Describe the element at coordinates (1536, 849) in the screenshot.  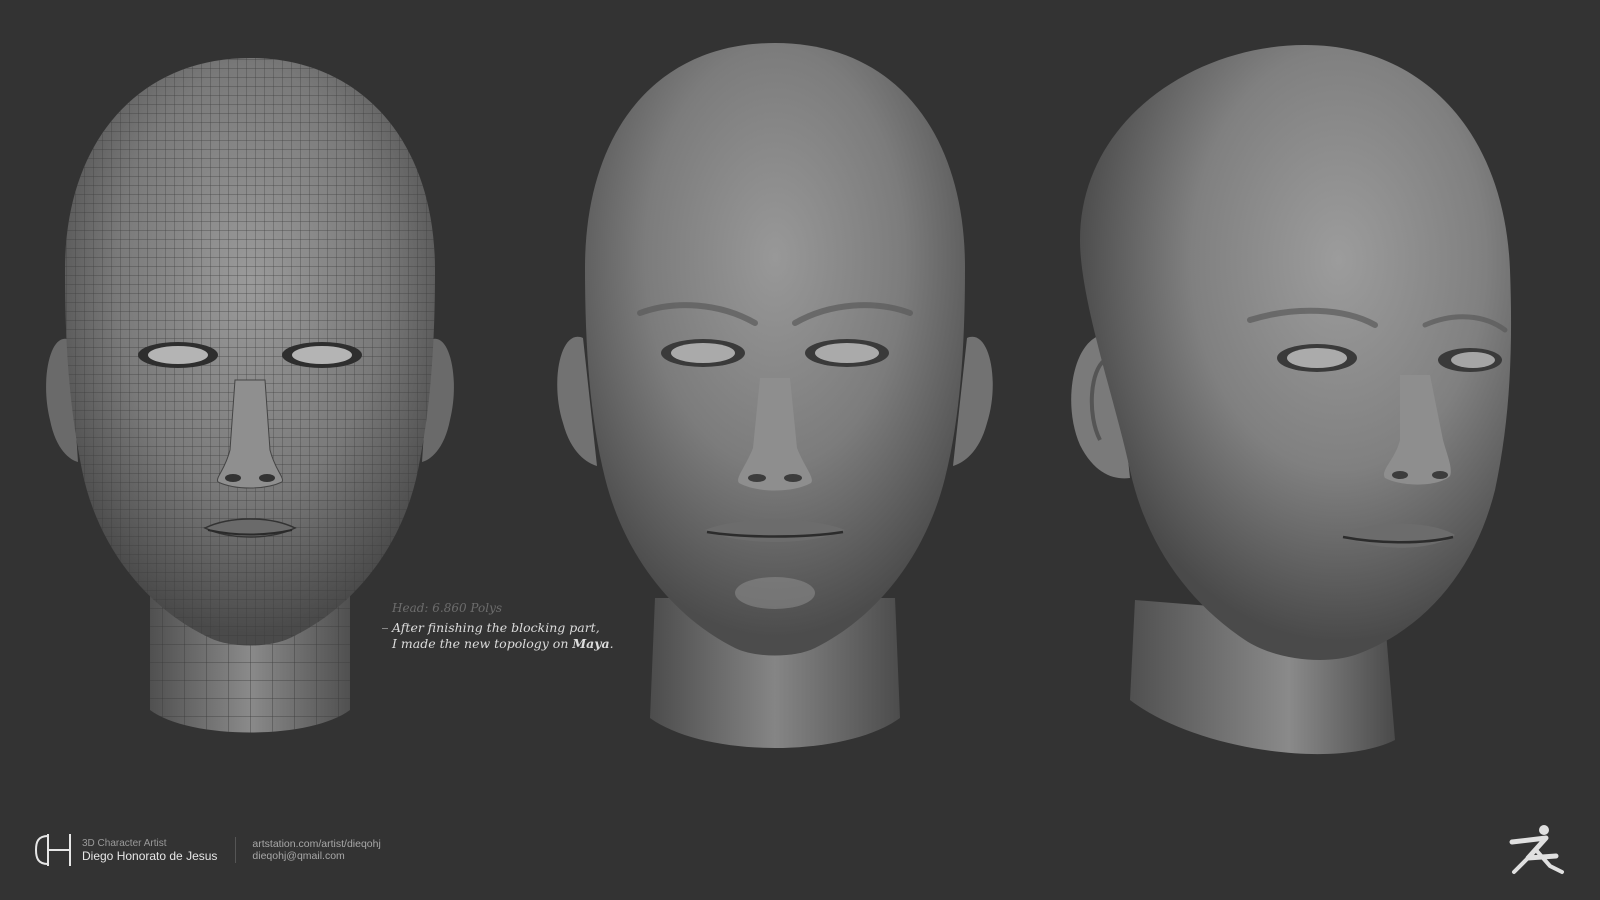
I see `zbrush-icon` at that location.